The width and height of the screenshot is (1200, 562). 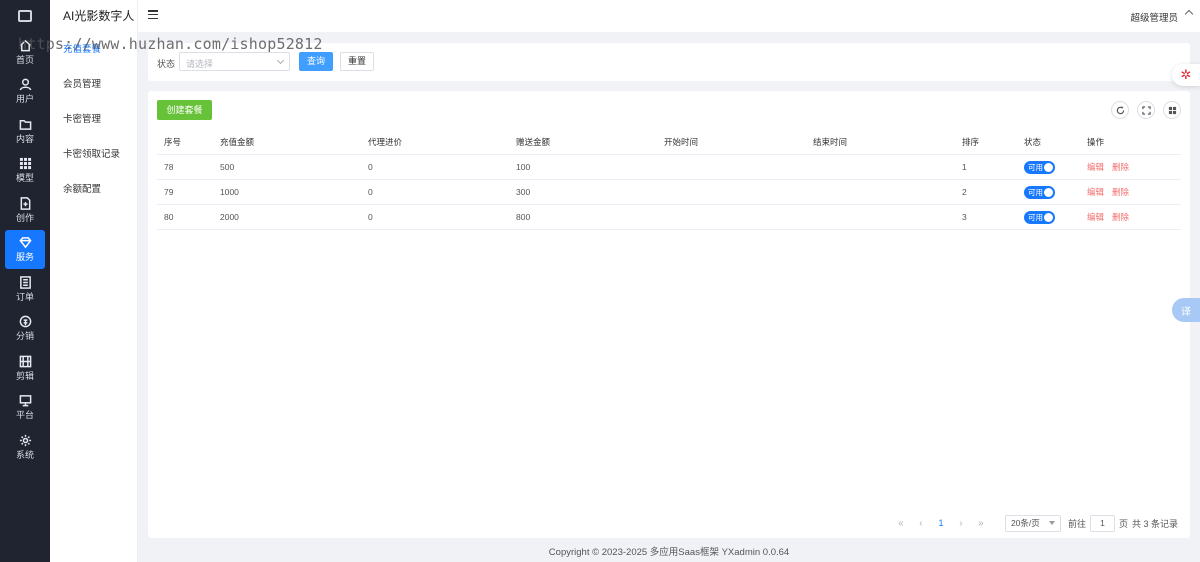 What do you see at coordinates (357, 61) in the screenshot?
I see `reset-button: 重置` at bounding box center [357, 61].